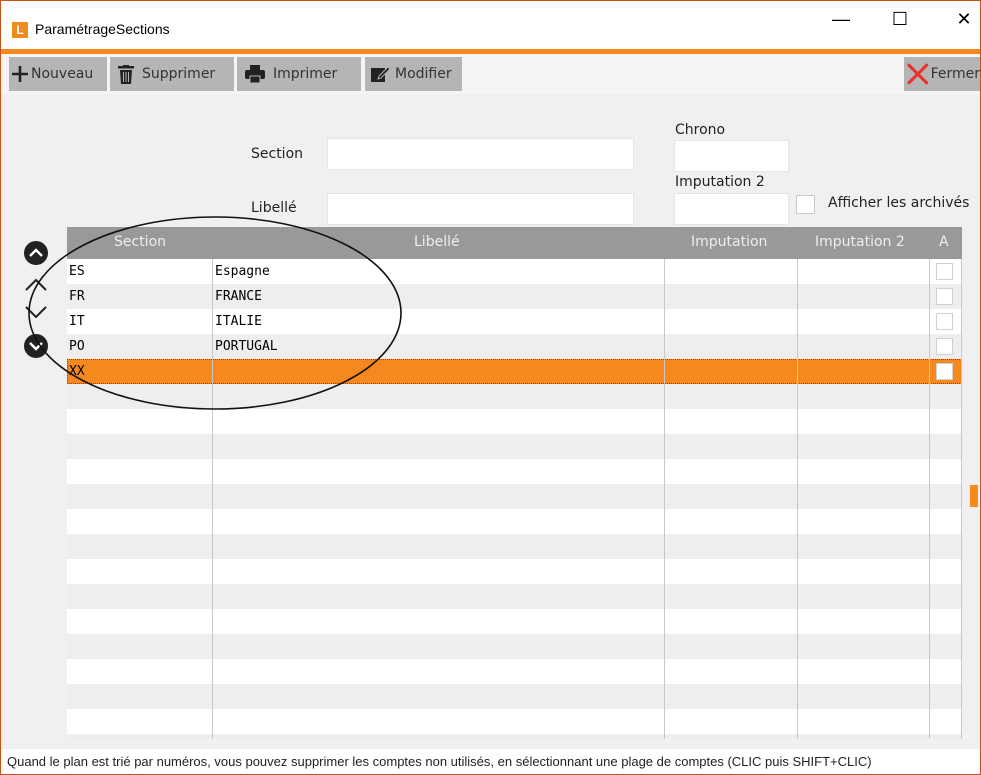 This screenshot has height=775, width=981. Describe the element at coordinates (381, 74) in the screenshot. I see `edit-icon` at that location.